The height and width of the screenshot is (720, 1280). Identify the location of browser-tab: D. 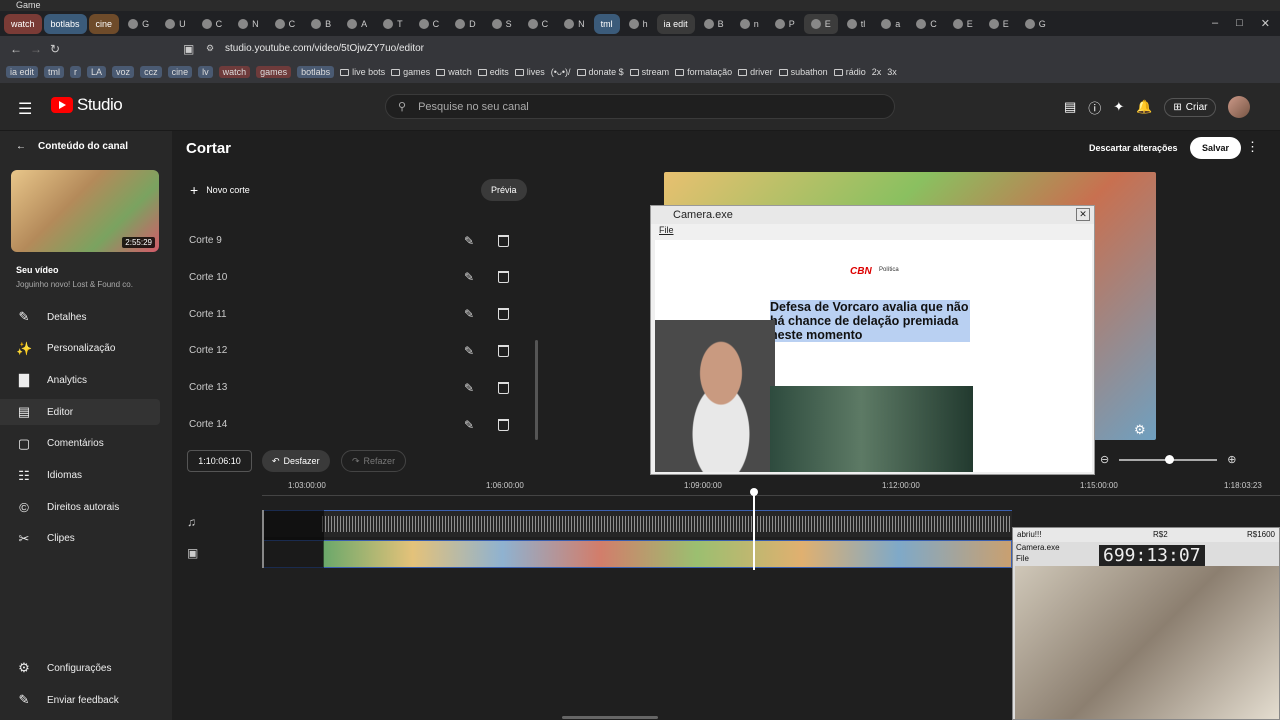
(465, 24).